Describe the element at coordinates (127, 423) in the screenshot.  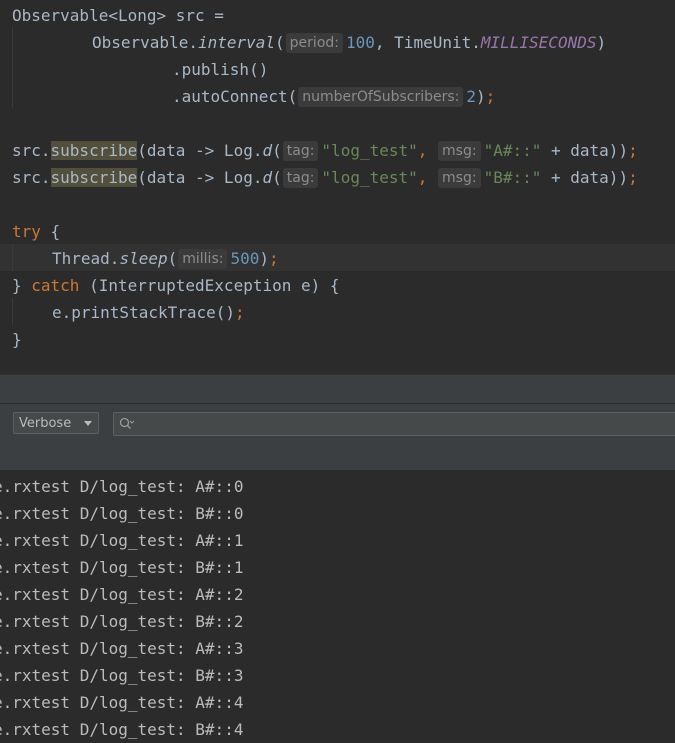
I see `search-icon` at that location.